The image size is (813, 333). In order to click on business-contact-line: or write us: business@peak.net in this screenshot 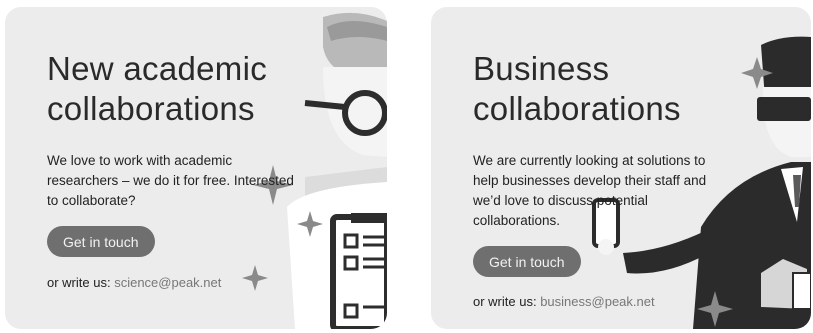, I will do `click(564, 301)`.